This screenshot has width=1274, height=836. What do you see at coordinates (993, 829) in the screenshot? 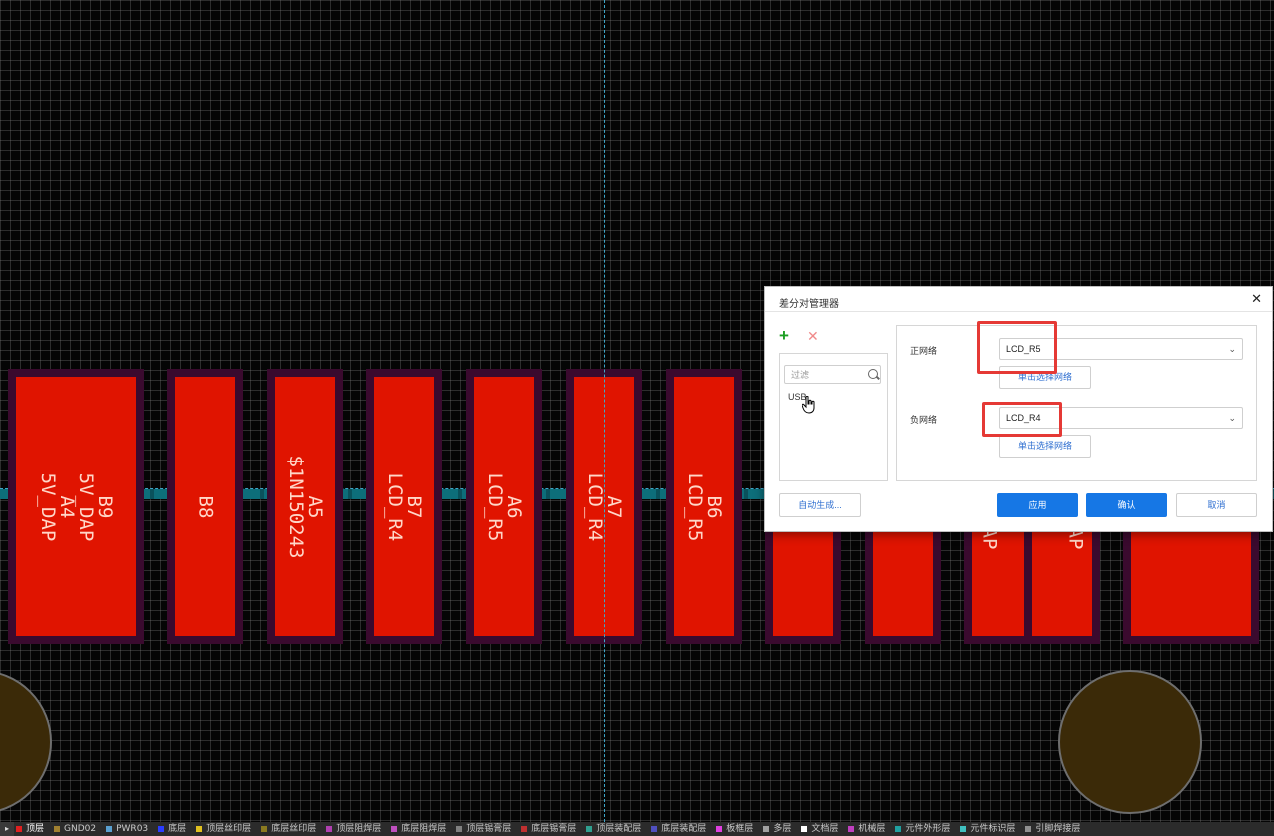
I see `layer-label: 元件标识层` at bounding box center [993, 829].